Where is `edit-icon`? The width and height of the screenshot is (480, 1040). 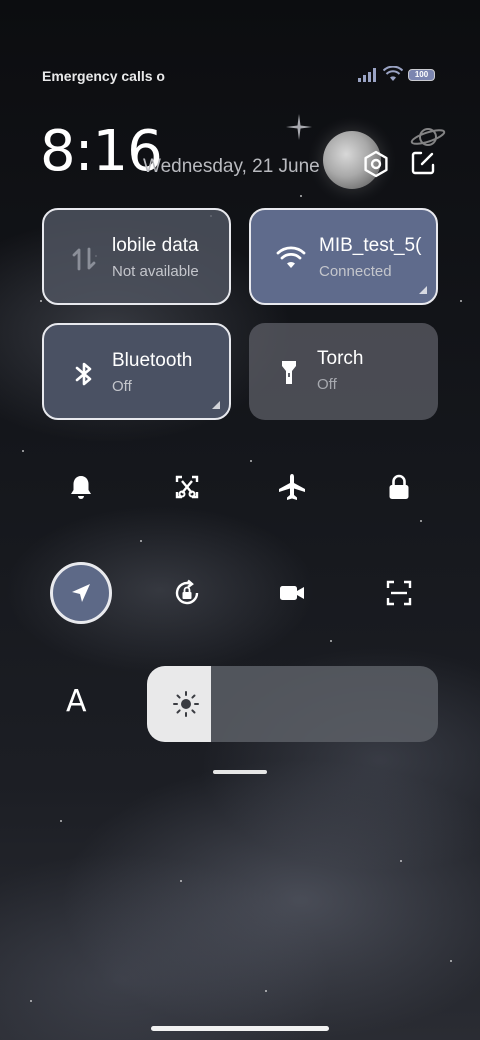 edit-icon is located at coordinates (423, 163).